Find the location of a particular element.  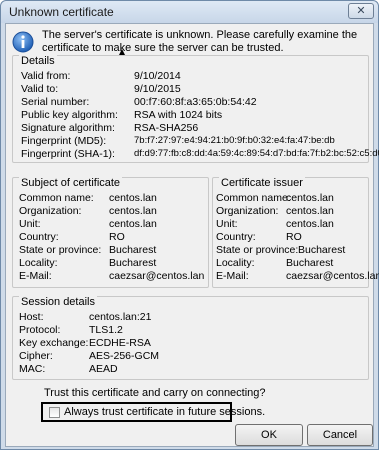

issuer-key: Country: is located at coordinates (236, 237).